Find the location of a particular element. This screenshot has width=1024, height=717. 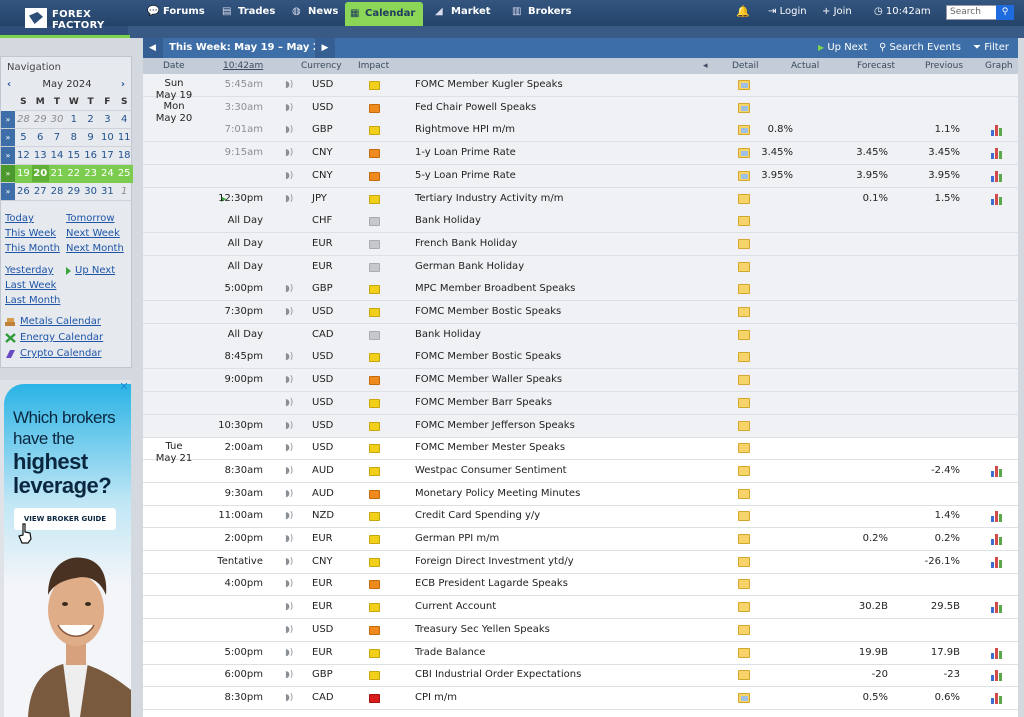

event-title: ECB President Lagarde Speaks is located at coordinates (491, 584).